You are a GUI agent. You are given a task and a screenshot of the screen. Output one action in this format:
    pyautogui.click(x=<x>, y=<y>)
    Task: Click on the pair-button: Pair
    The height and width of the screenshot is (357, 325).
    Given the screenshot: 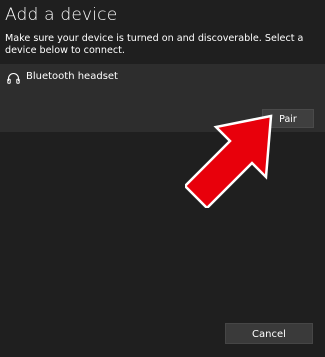 What is the action you would take?
    pyautogui.click(x=288, y=118)
    